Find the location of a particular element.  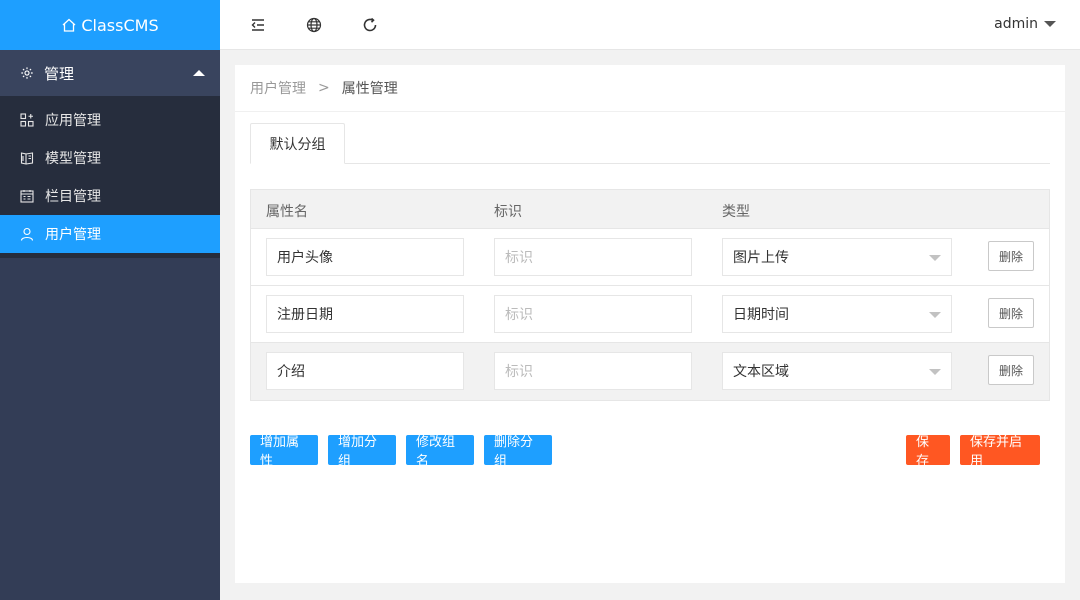

menu-group-manage: 管理 is located at coordinates (110, 73).